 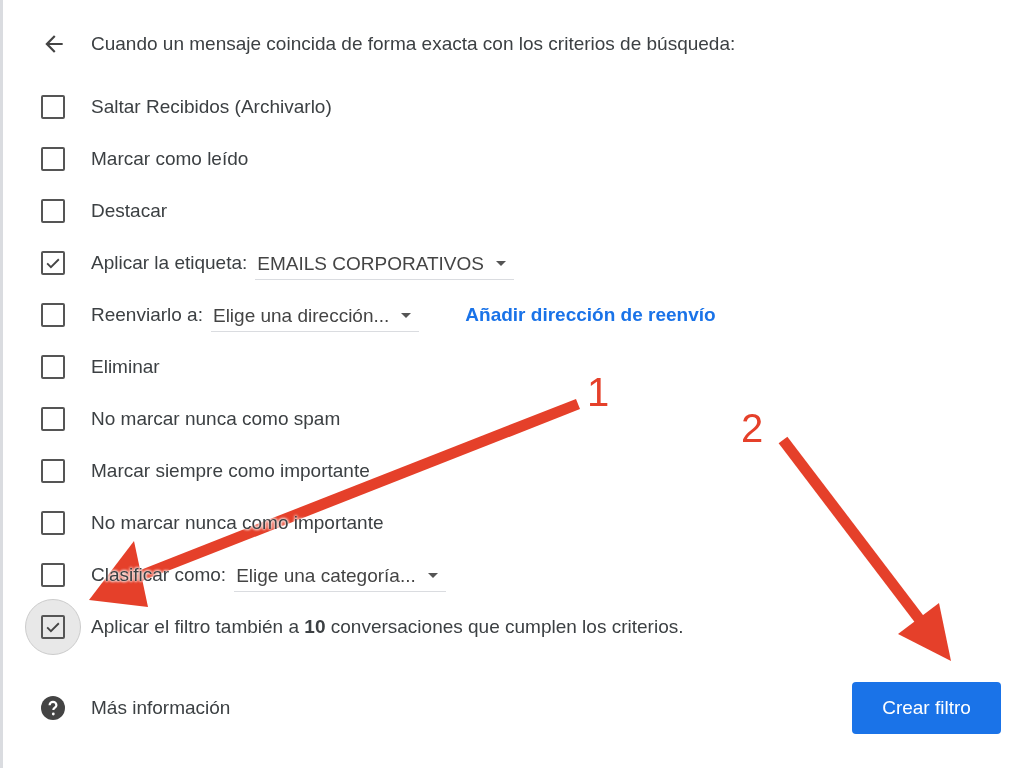 I want to click on option-label: Reenviarlo a:, so click(x=147, y=315).